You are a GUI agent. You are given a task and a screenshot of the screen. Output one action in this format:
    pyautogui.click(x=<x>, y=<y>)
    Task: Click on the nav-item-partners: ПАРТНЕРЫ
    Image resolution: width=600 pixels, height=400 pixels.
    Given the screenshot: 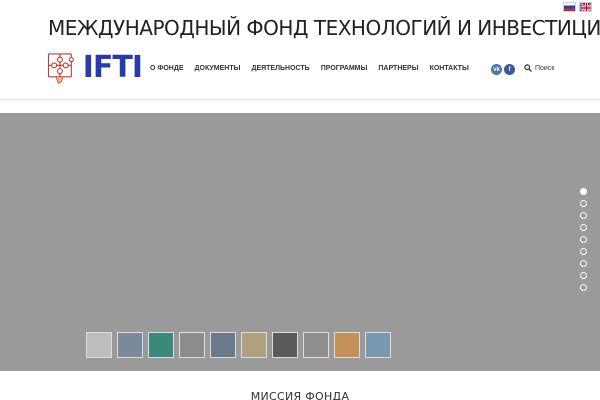 What is the action you would take?
    pyautogui.click(x=398, y=68)
    